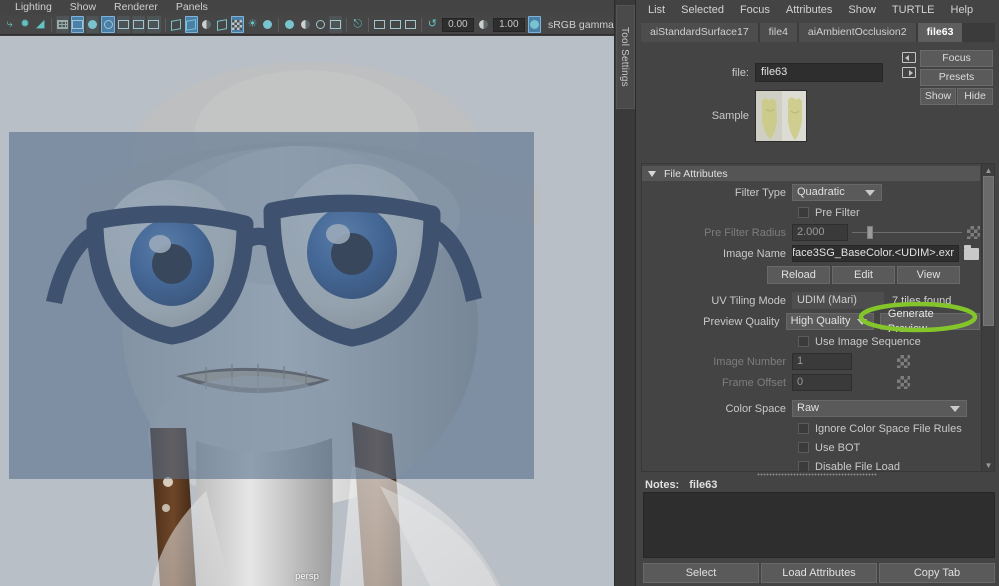 The image size is (999, 586). What do you see at coordinates (973, 232) in the screenshot?
I see `pre-filter-radius-connect-icon` at bounding box center [973, 232].